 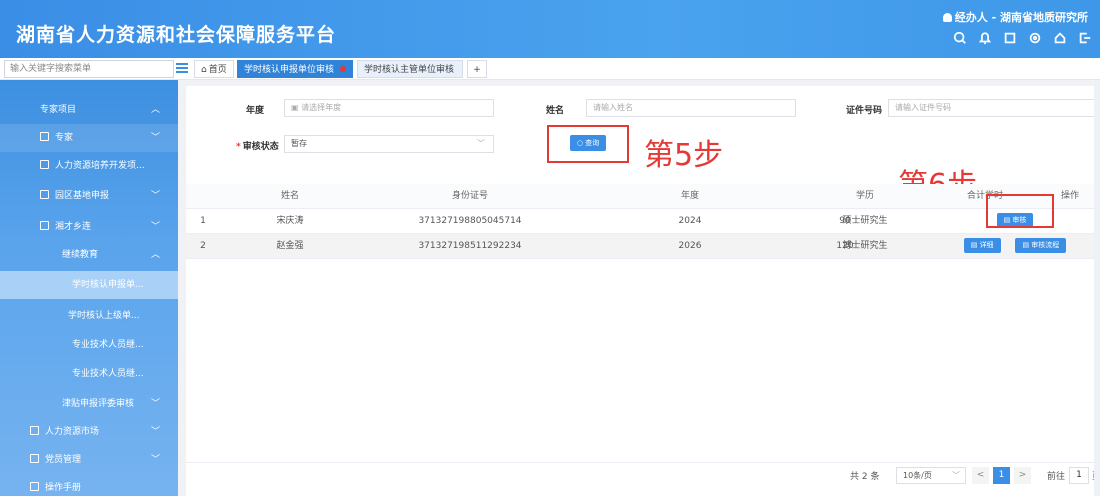 I want to click on sidebar-item-party-members: 党员管理 ﹀, so click(x=89, y=460).